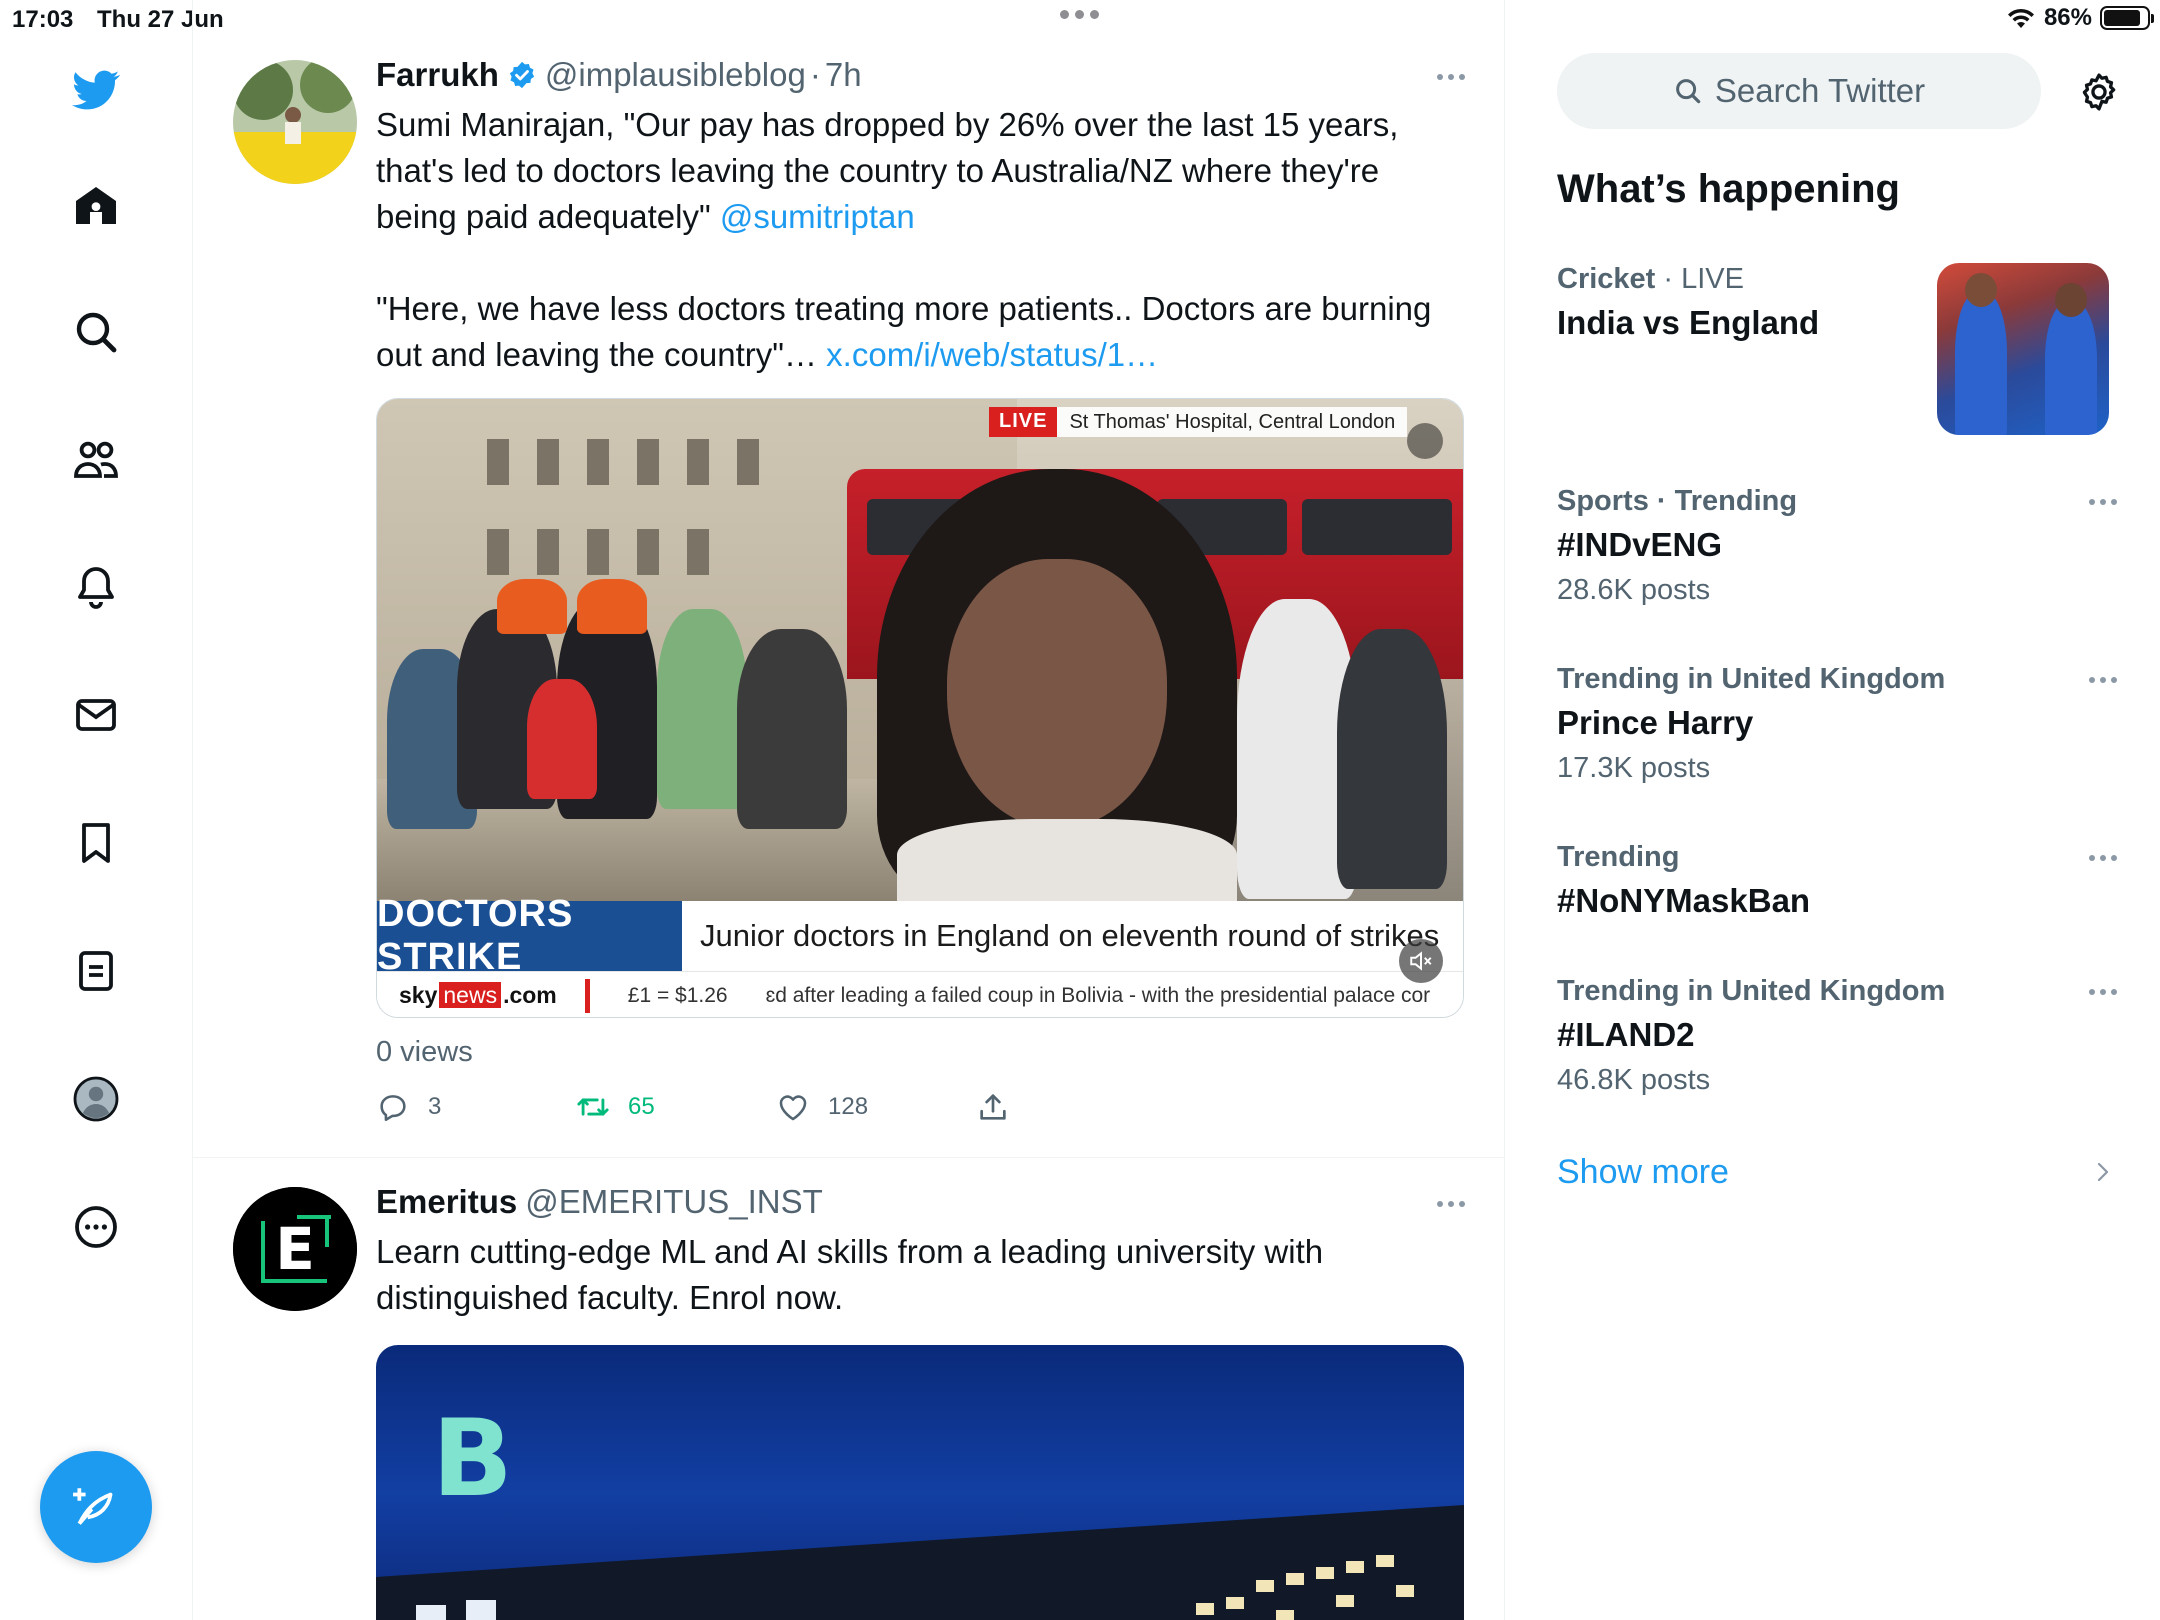 The image size is (2160, 1620). What do you see at coordinates (736, 1110) in the screenshot?
I see `tweet-actions: 3 65 128` at bounding box center [736, 1110].